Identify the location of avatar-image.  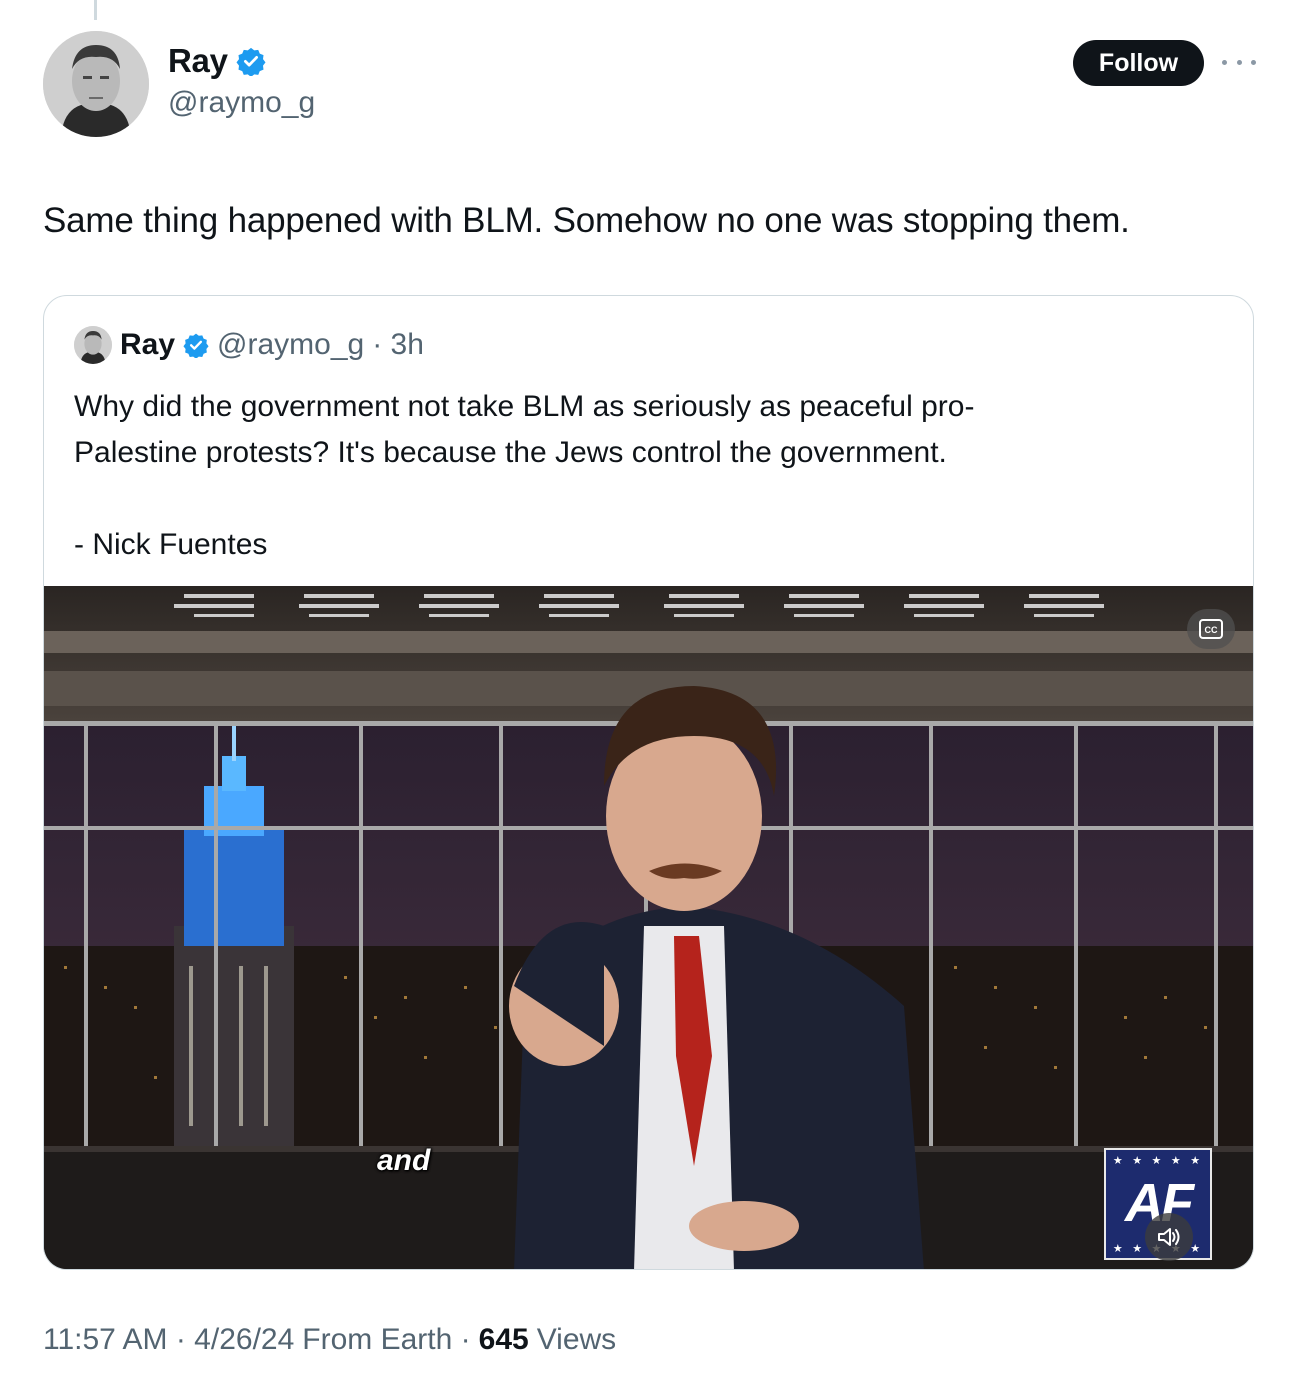
(96, 84).